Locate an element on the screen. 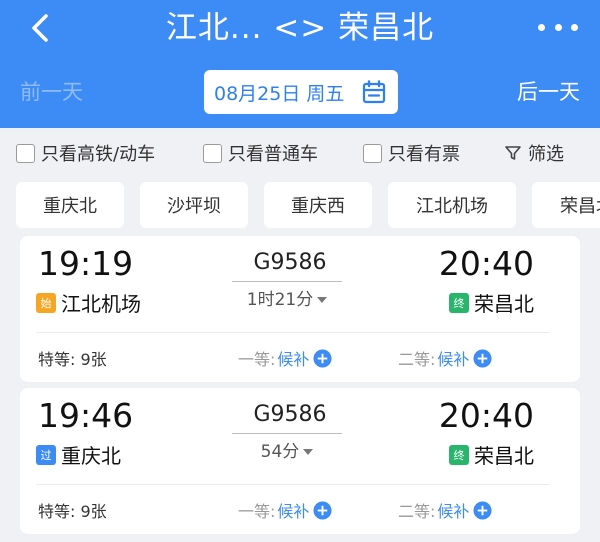 The height and width of the screenshot is (542, 600). filter-label: 只看普通车 is located at coordinates (273, 154).